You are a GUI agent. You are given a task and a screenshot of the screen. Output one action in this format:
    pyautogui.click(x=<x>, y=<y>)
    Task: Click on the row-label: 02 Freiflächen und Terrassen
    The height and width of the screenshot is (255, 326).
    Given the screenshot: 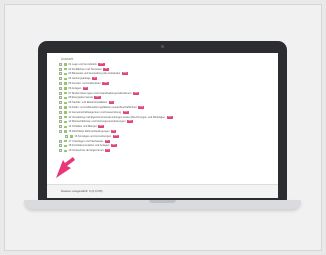 What is the action you would take?
    pyautogui.click(x=85, y=69)
    